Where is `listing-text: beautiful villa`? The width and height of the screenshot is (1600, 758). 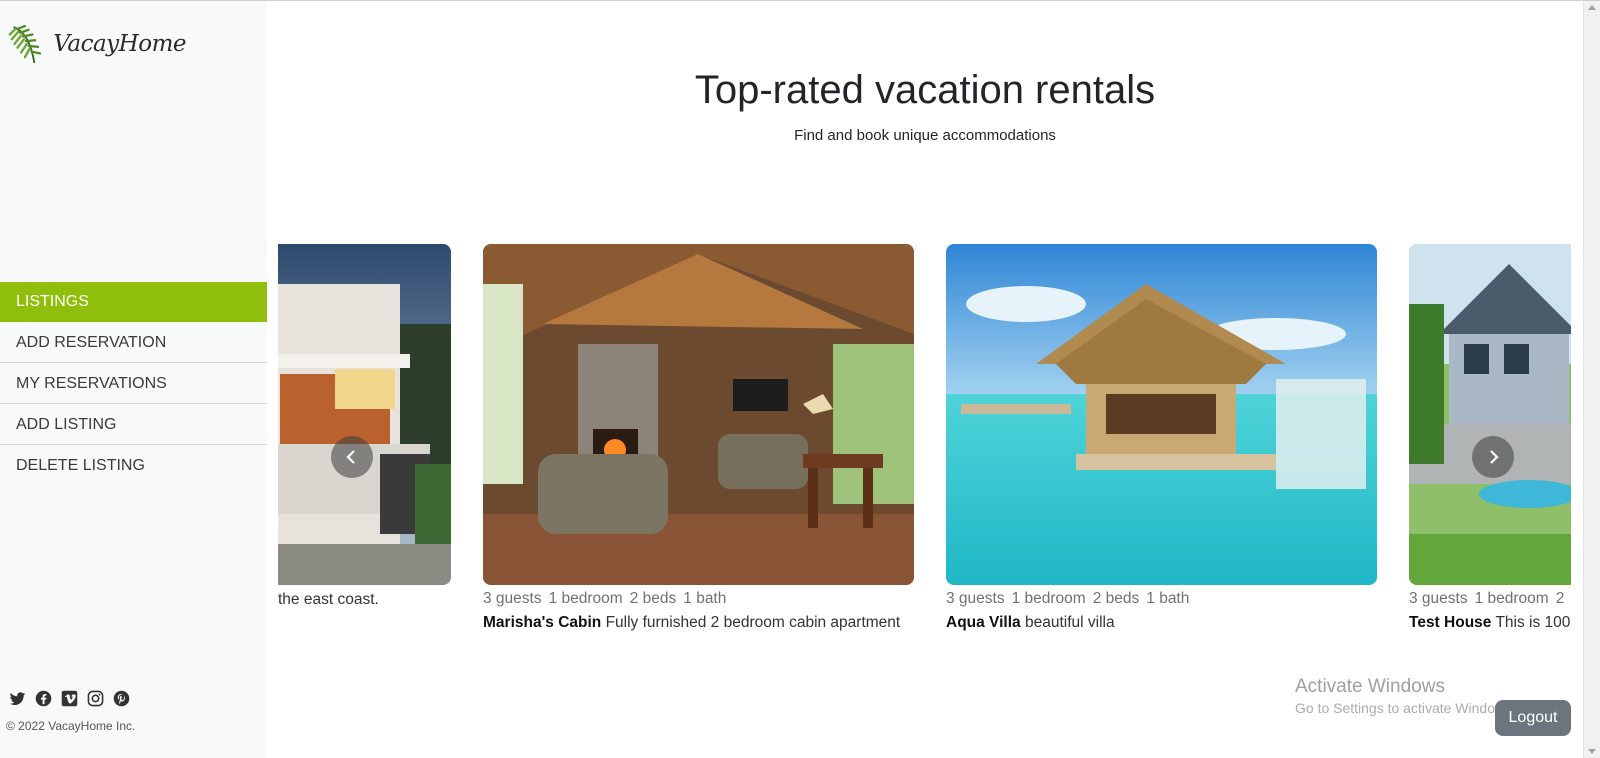 listing-text: beautiful villa is located at coordinates (1069, 622).